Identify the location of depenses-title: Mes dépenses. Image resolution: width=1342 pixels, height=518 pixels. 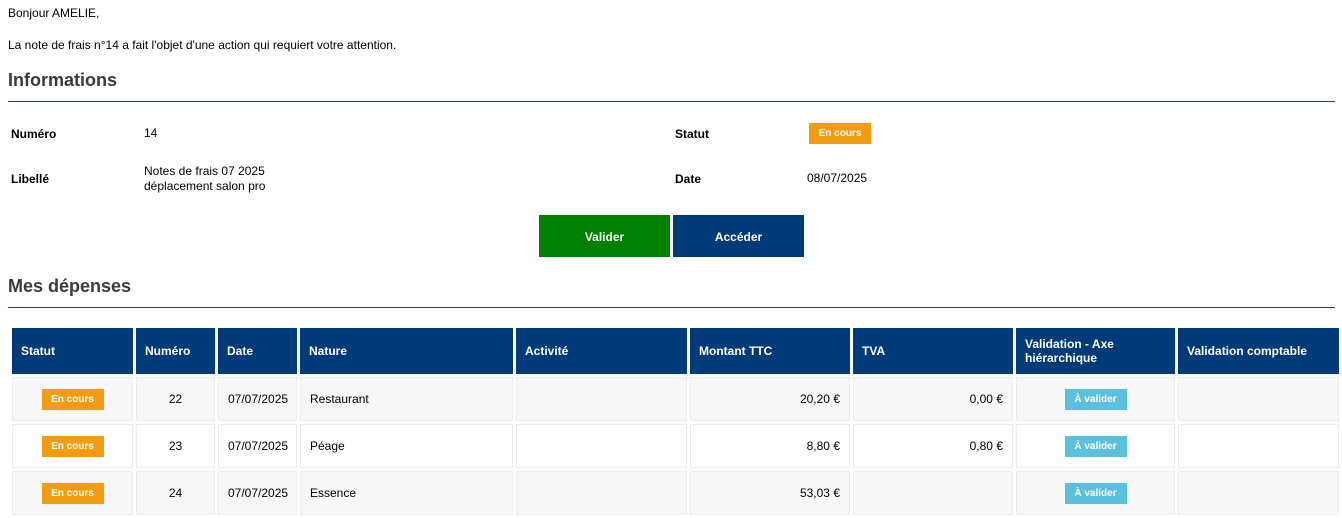
(70, 286).